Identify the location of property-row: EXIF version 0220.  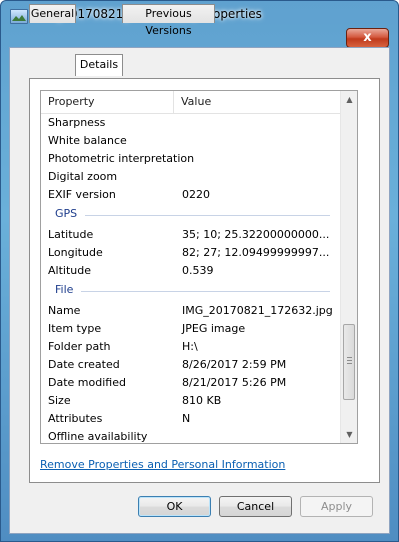
(190, 195).